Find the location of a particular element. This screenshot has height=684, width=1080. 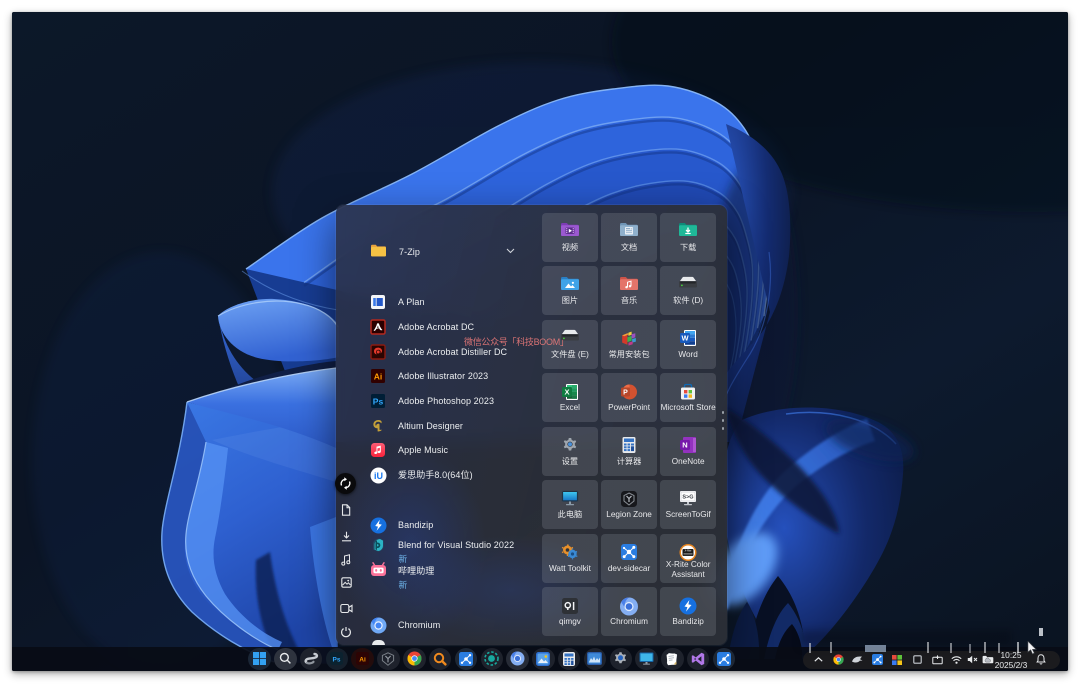

svg-text: P is located at coordinates (625, 392).